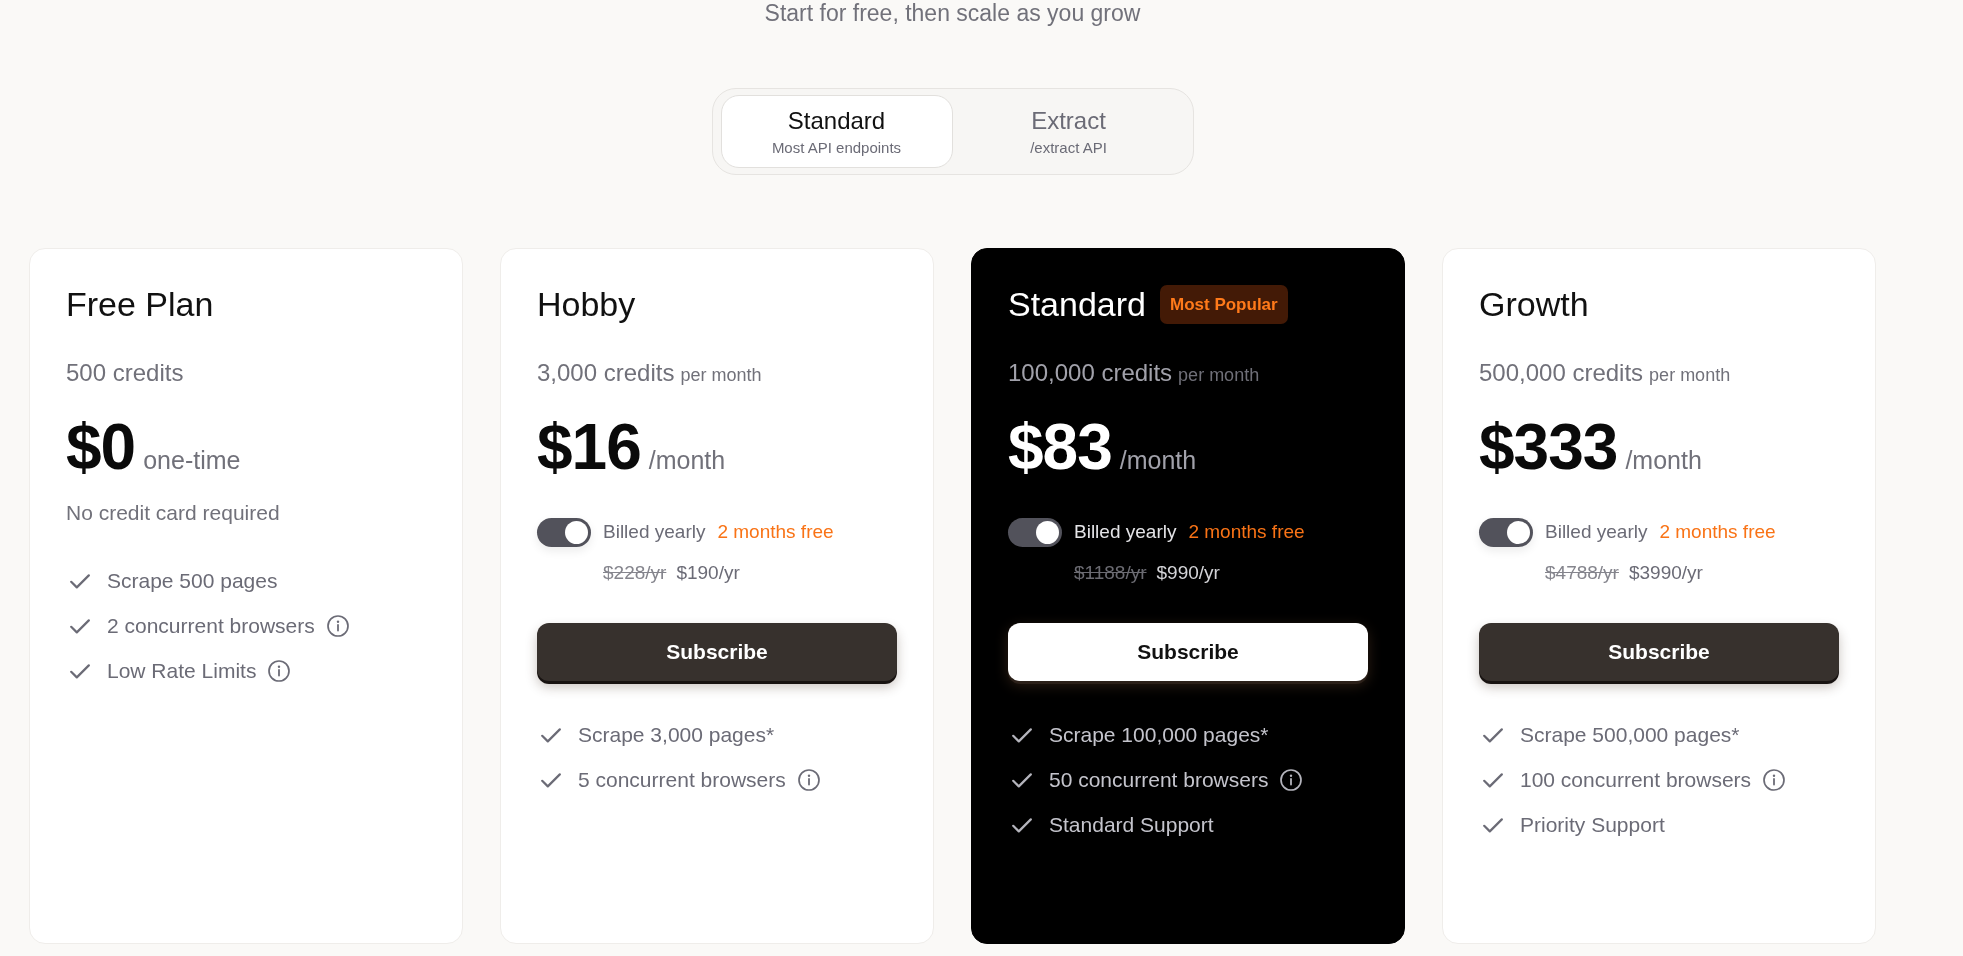  I want to click on credits-amount: 500 credits, so click(125, 373).